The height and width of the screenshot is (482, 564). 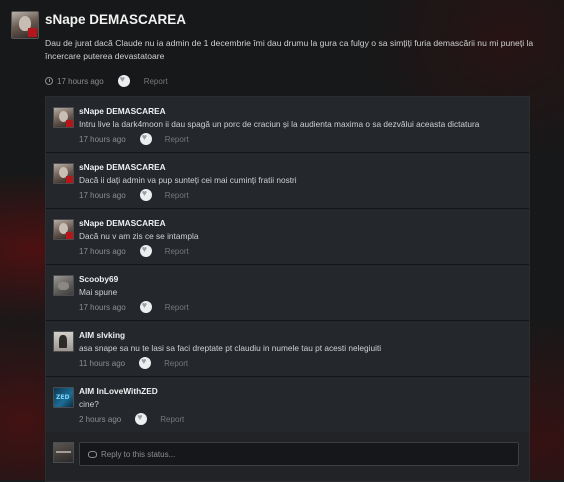 I want to click on status-time: 17 hours ago, so click(x=80, y=81).